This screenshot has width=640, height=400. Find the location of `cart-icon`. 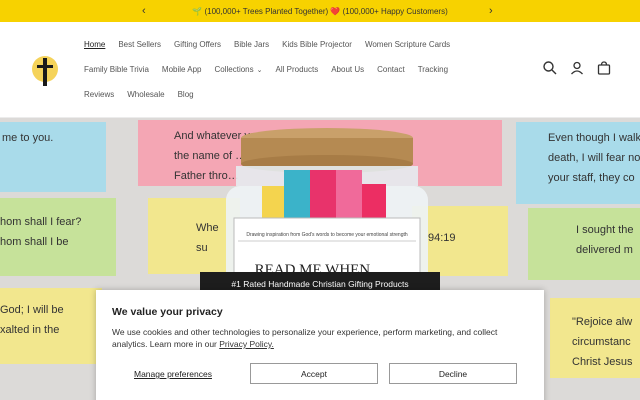

cart-icon is located at coordinates (604, 68).